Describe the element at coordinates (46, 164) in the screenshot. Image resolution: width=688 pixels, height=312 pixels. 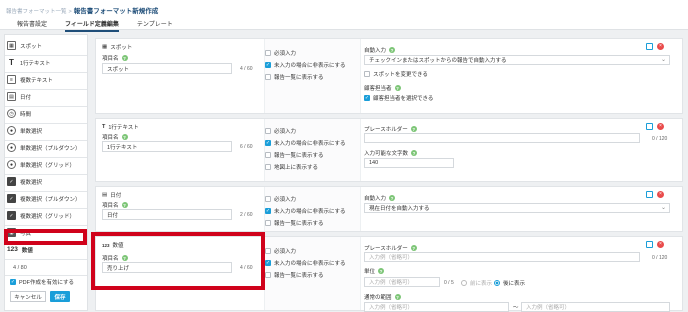
I see `sidebar-item-single-select-grid: ● 単数選択（グリッド）` at that location.